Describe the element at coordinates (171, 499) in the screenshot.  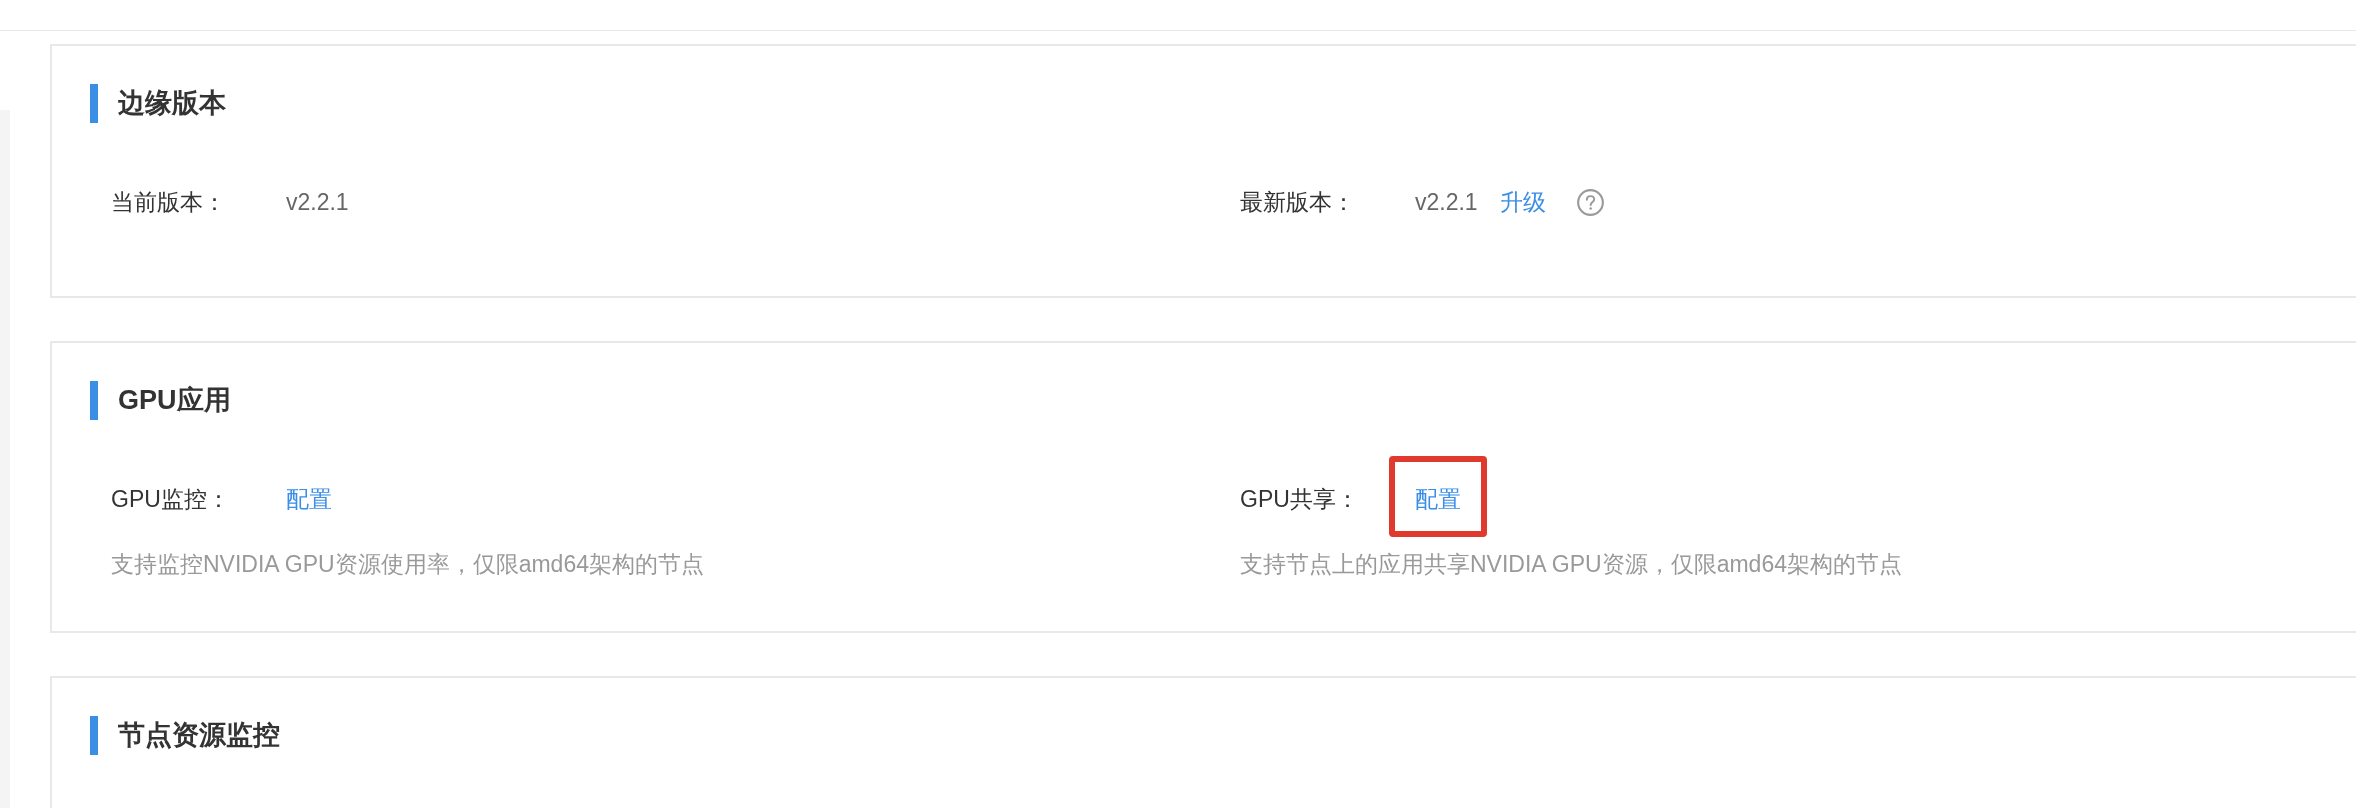
I see `field-label: GPU监控：` at that location.